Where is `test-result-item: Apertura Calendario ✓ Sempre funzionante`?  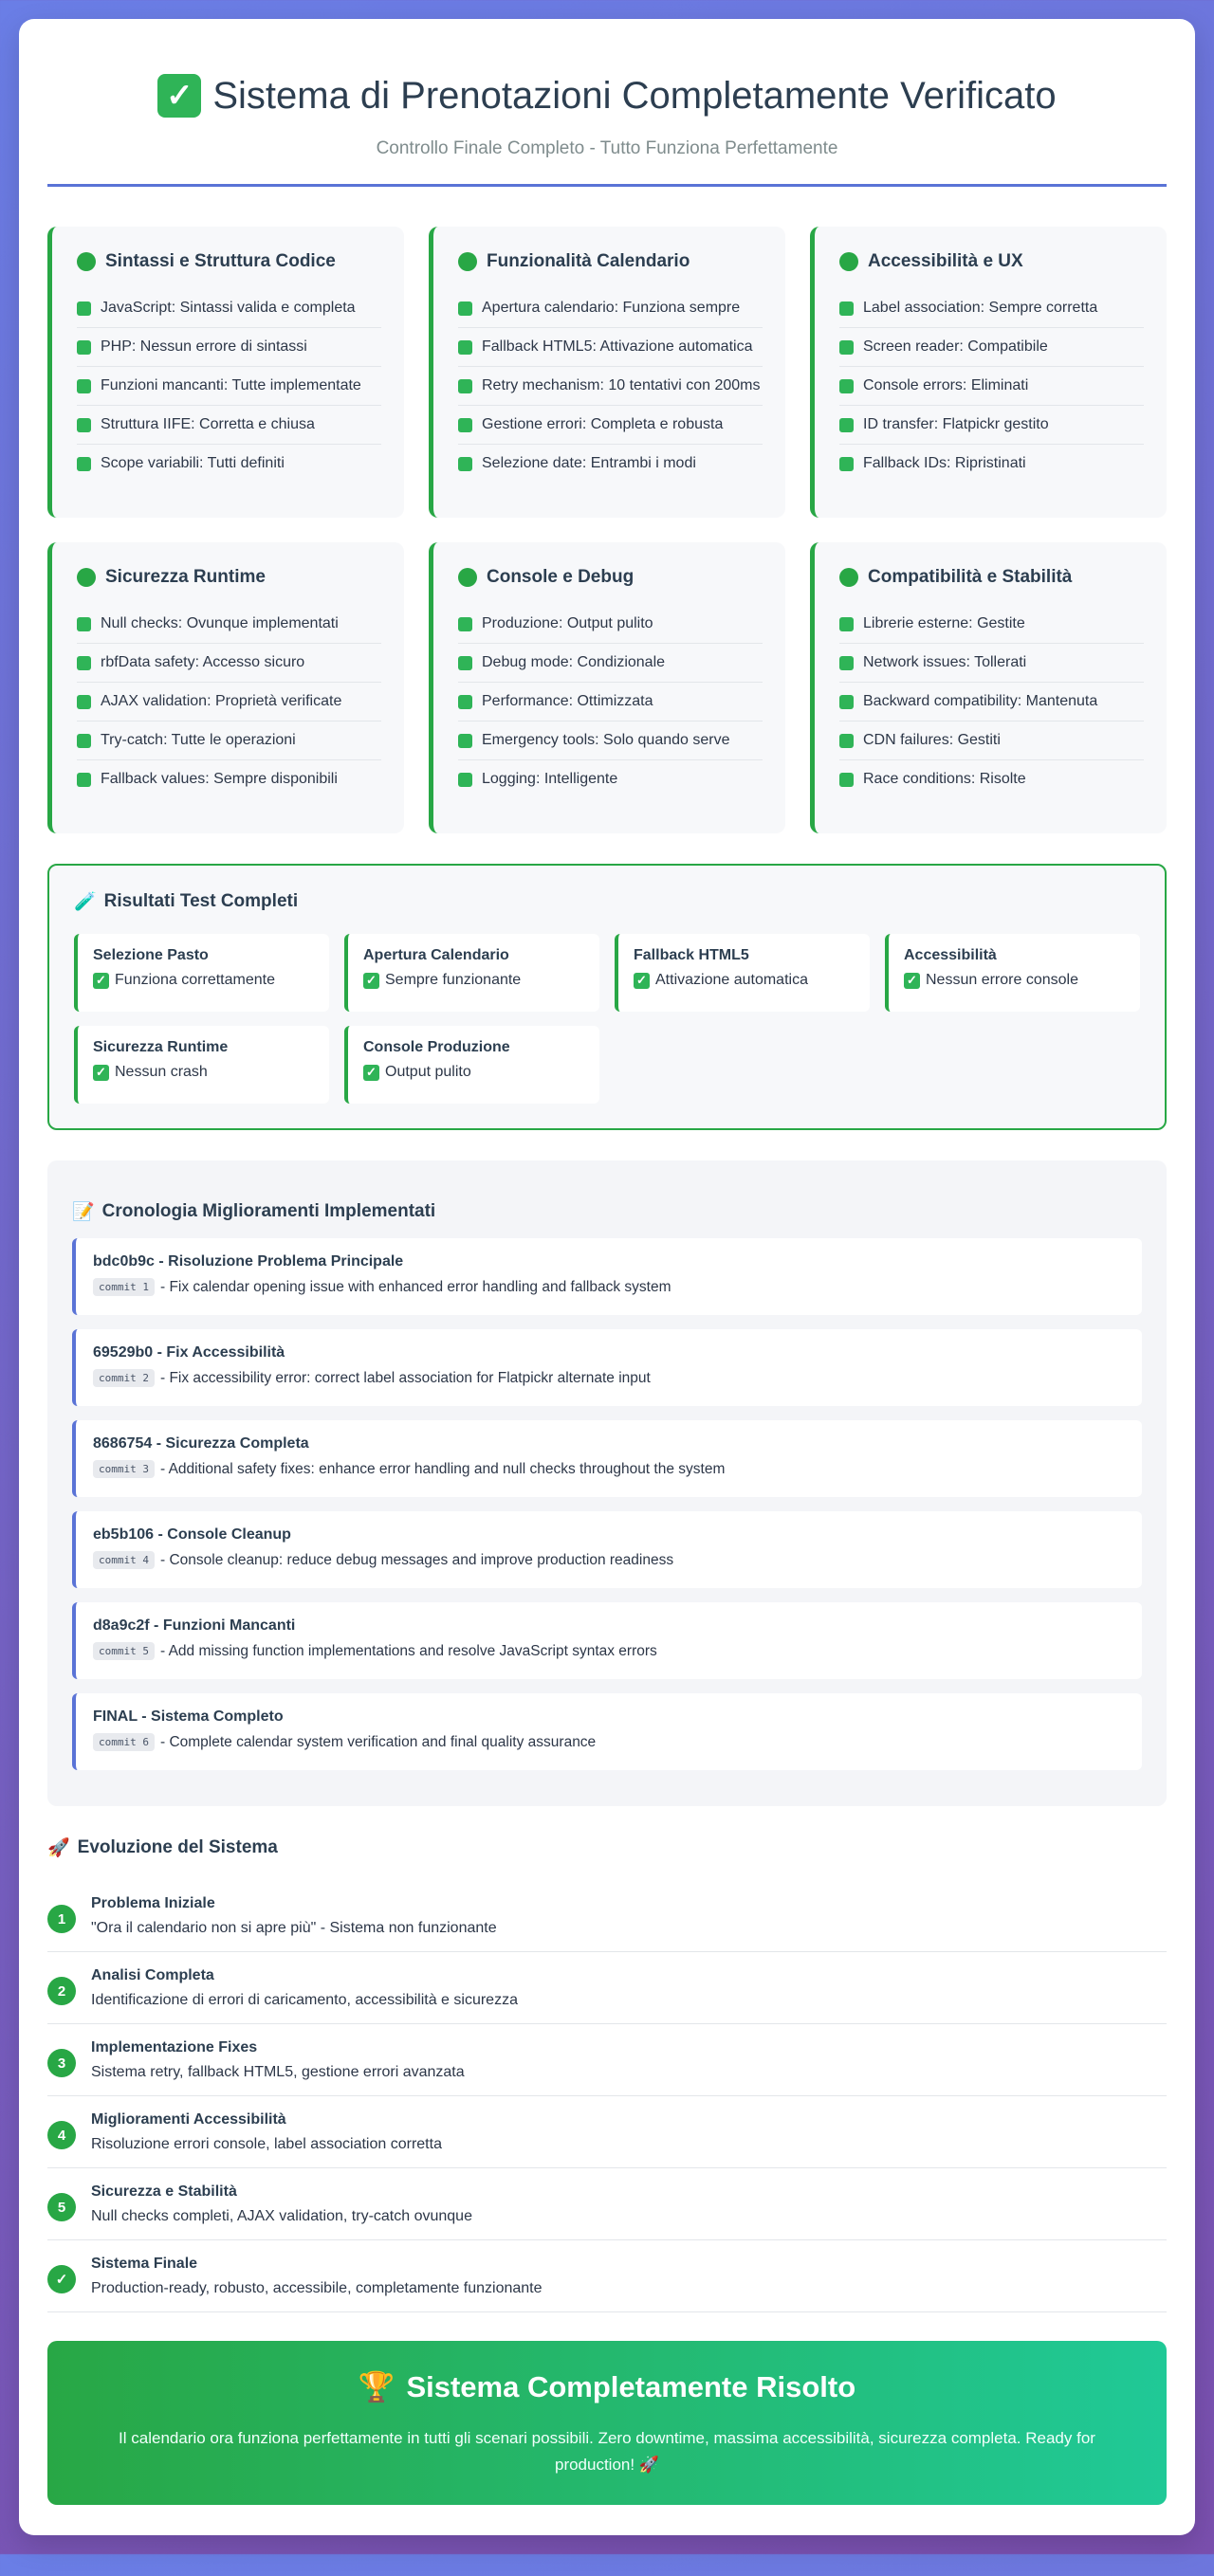
test-result-item: Apertura Calendario ✓ Sempre funzionante is located at coordinates (471, 973).